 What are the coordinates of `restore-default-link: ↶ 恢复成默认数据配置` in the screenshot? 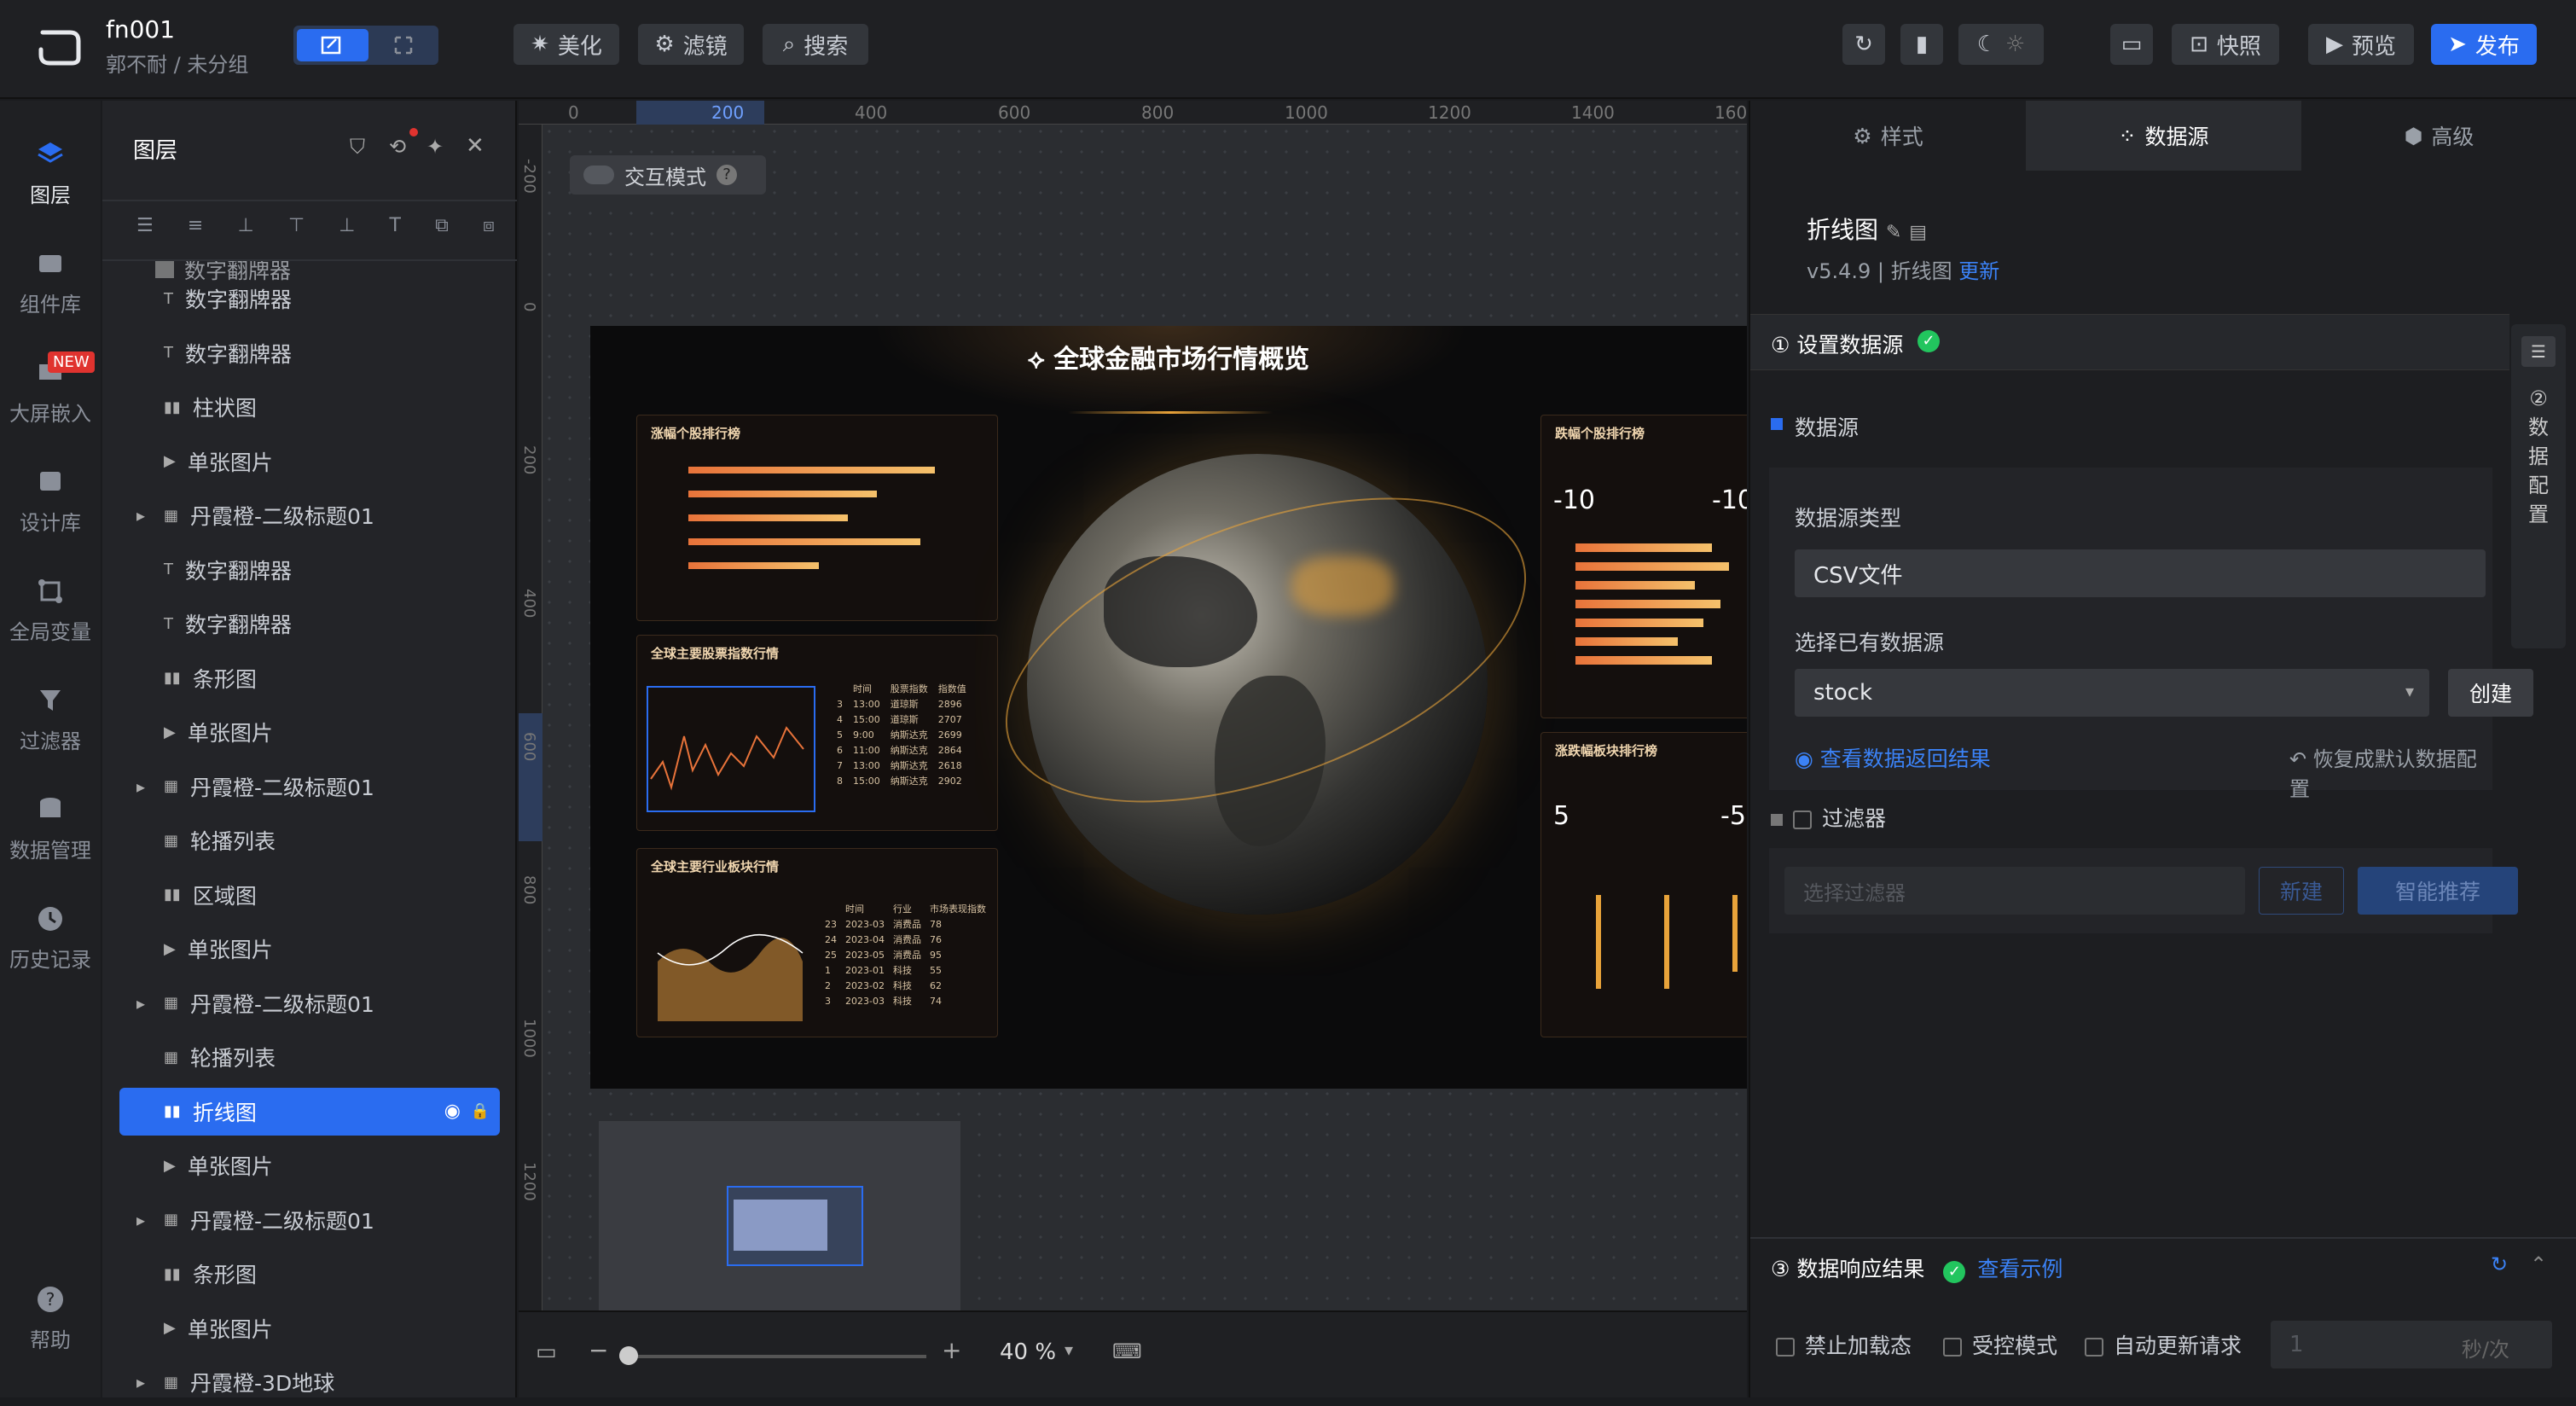 It's located at (2390, 772).